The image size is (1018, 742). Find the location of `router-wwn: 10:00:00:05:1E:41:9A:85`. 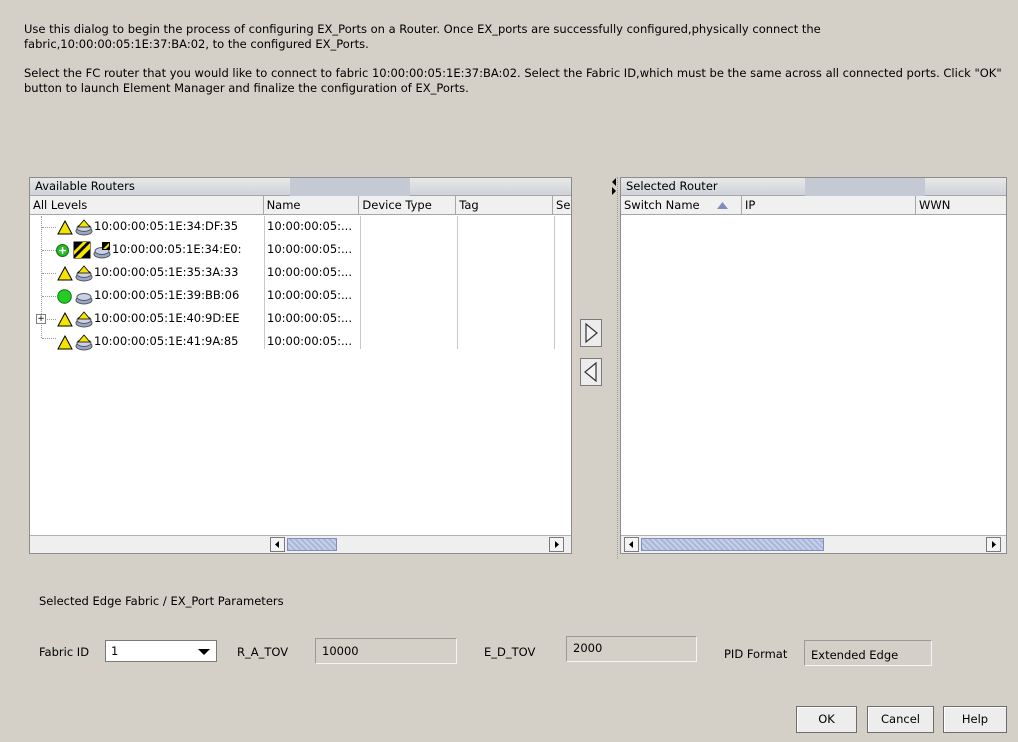

router-wwn: 10:00:00:05:1E:41:9A:85 is located at coordinates (166, 341).